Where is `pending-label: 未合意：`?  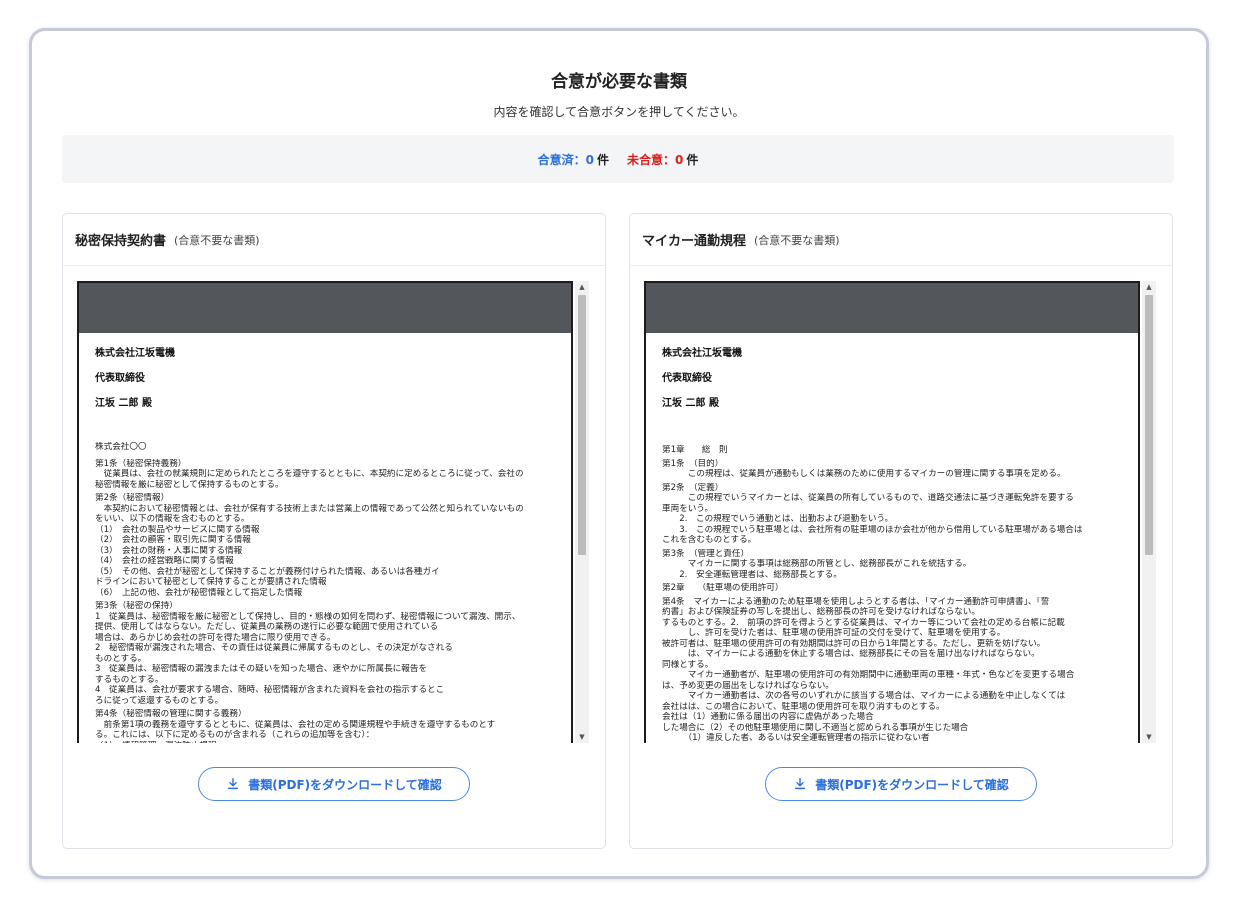
pending-label: 未合意： is located at coordinates (651, 159).